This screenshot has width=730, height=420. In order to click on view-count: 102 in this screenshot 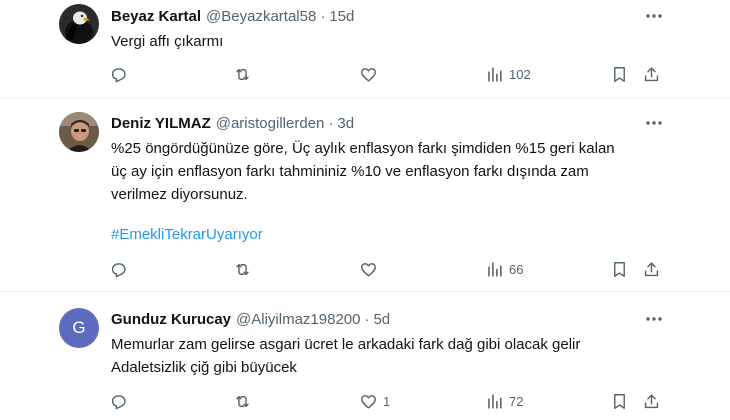, I will do `click(520, 74)`.